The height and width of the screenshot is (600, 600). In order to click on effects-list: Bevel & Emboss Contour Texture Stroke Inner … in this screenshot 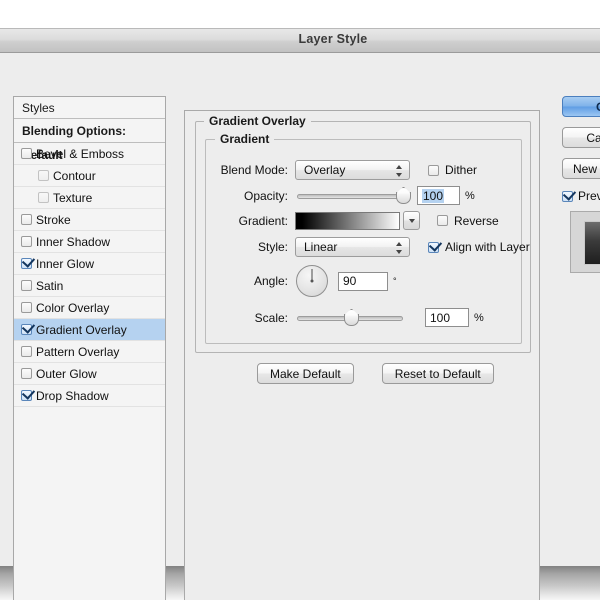, I will do `click(89, 275)`.